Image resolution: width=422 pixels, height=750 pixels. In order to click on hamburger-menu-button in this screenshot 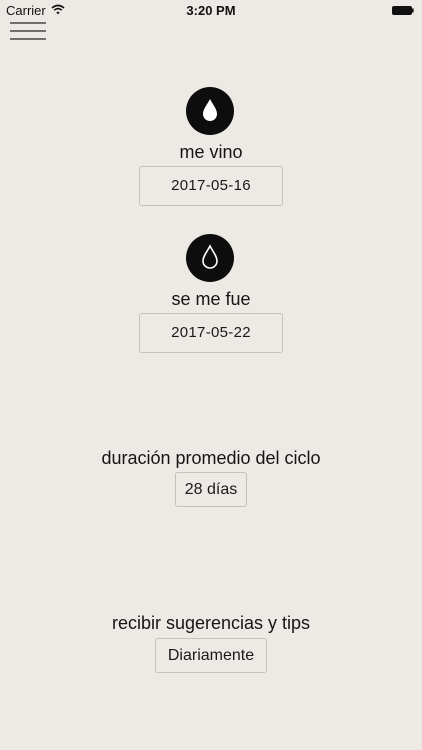, I will do `click(28, 32)`.